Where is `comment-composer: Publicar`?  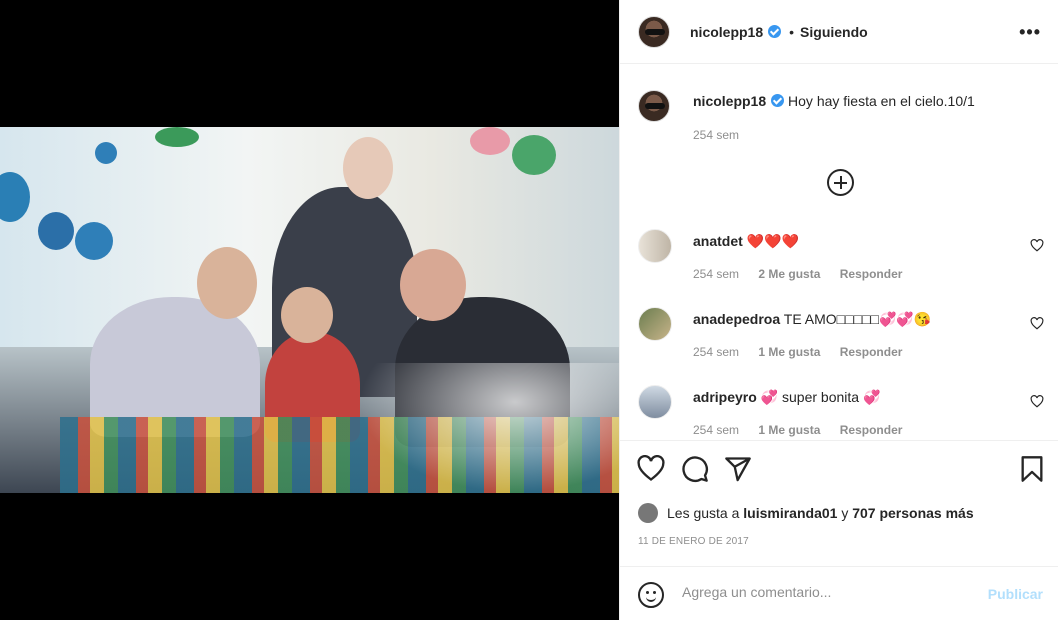 comment-composer: Publicar is located at coordinates (839, 593).